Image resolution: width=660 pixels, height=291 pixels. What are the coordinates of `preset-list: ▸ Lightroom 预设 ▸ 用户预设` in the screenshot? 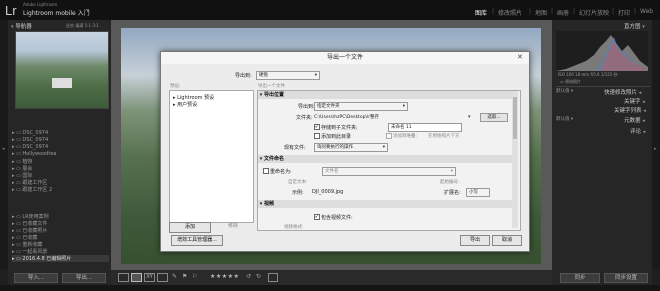 It's located at (211, 156).